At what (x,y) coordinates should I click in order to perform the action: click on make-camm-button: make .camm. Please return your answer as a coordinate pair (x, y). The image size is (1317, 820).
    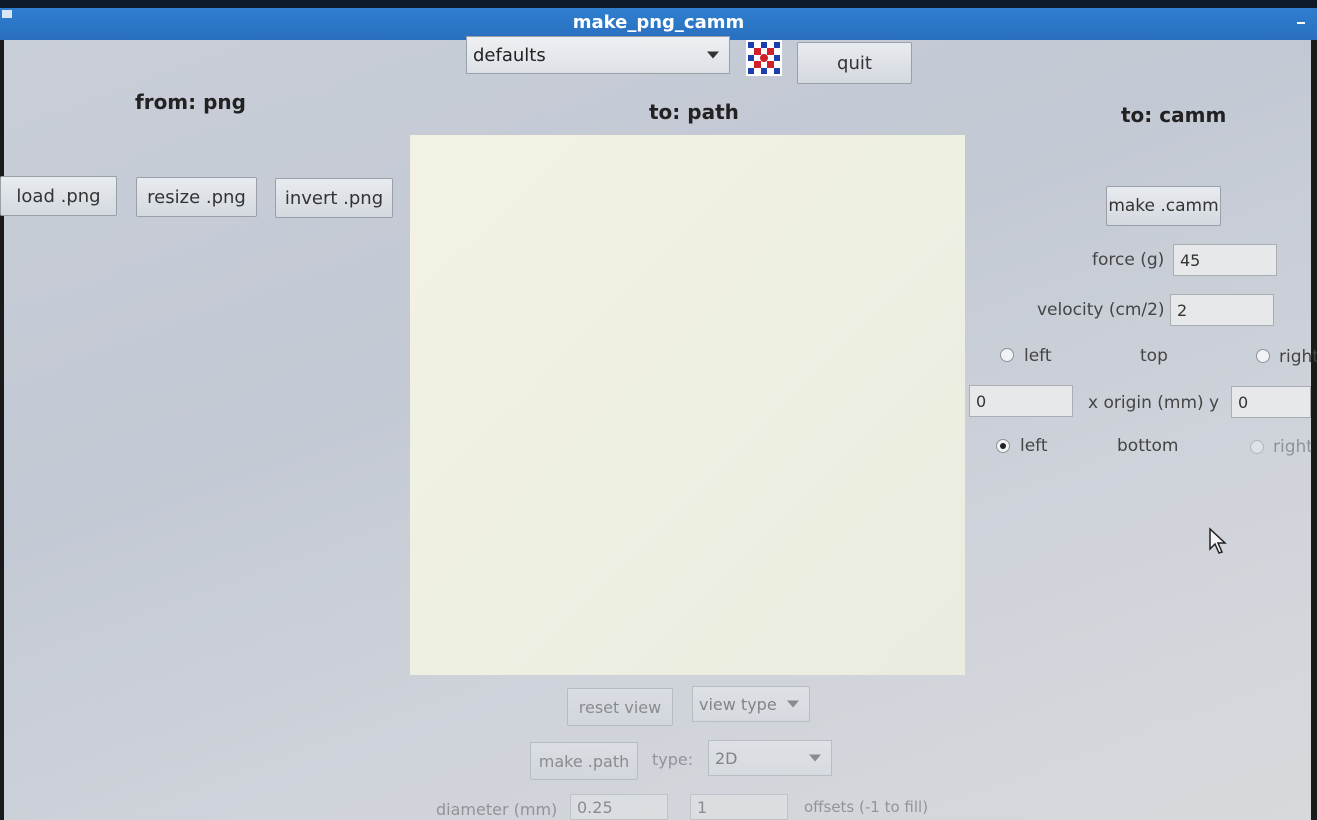
    Looking at the image, I should click on (1163, 206).